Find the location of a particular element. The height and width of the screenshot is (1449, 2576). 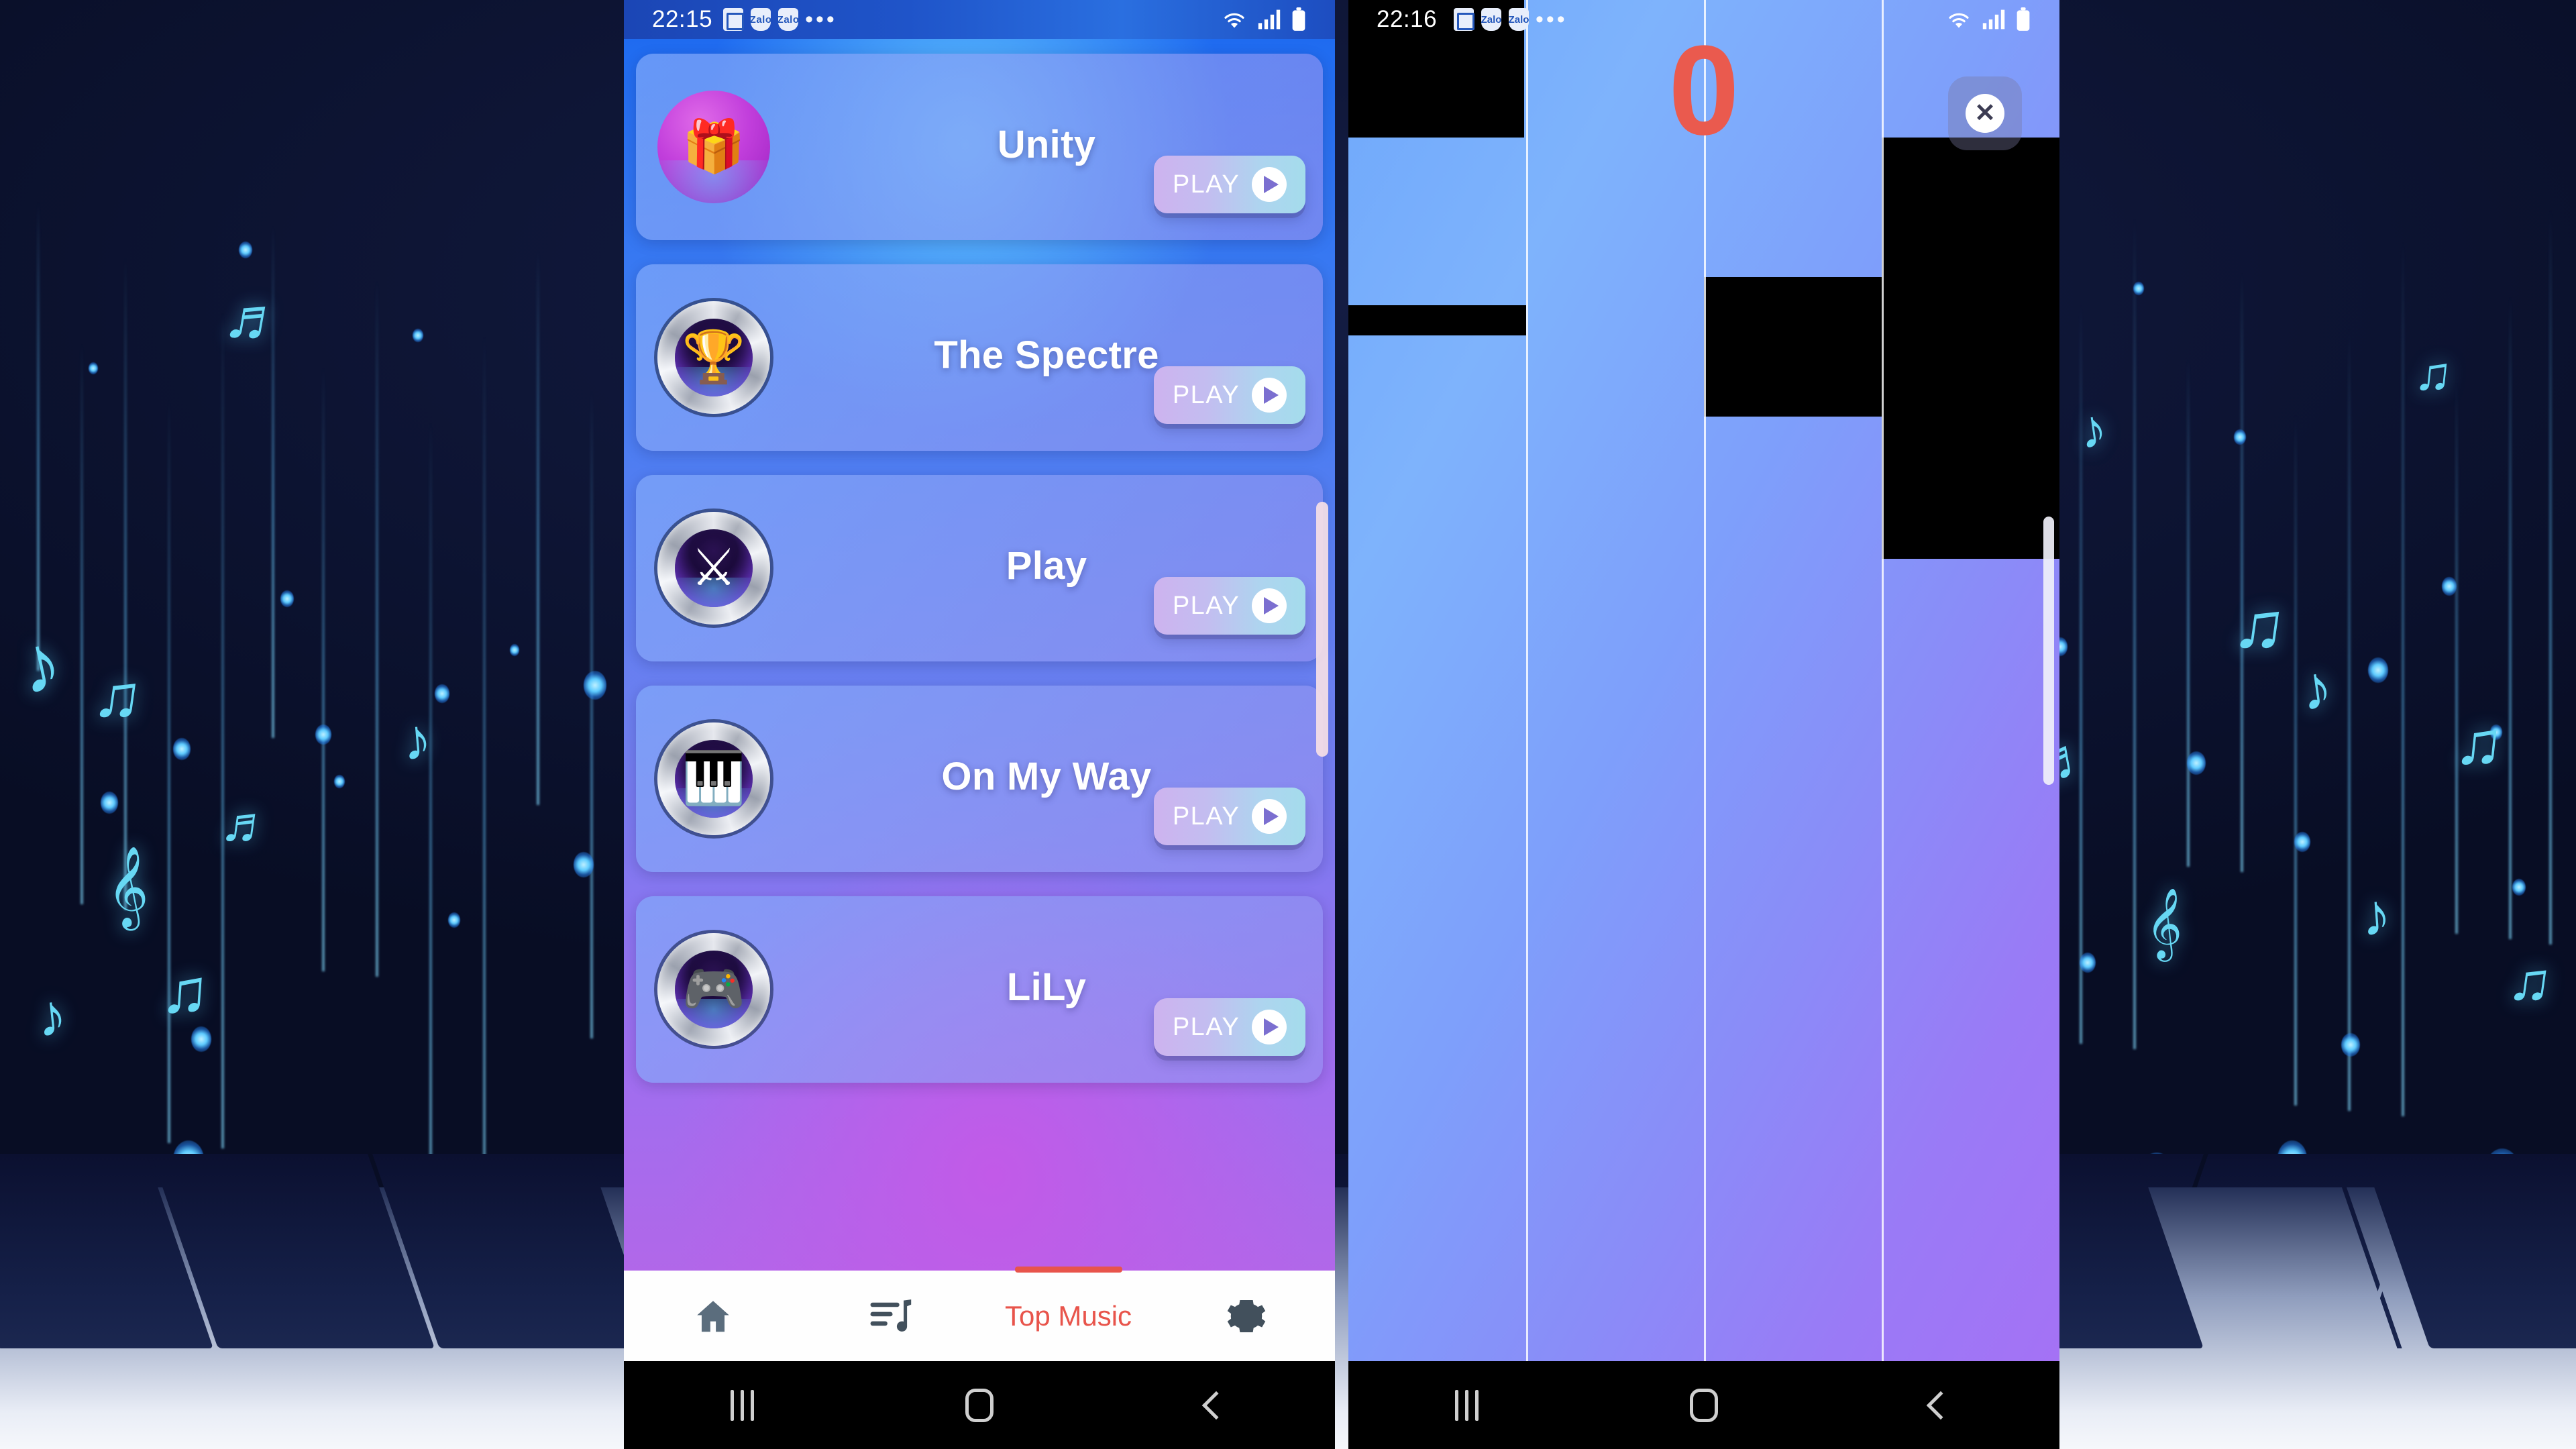

tab-home is located at coordinates (713, 1316).